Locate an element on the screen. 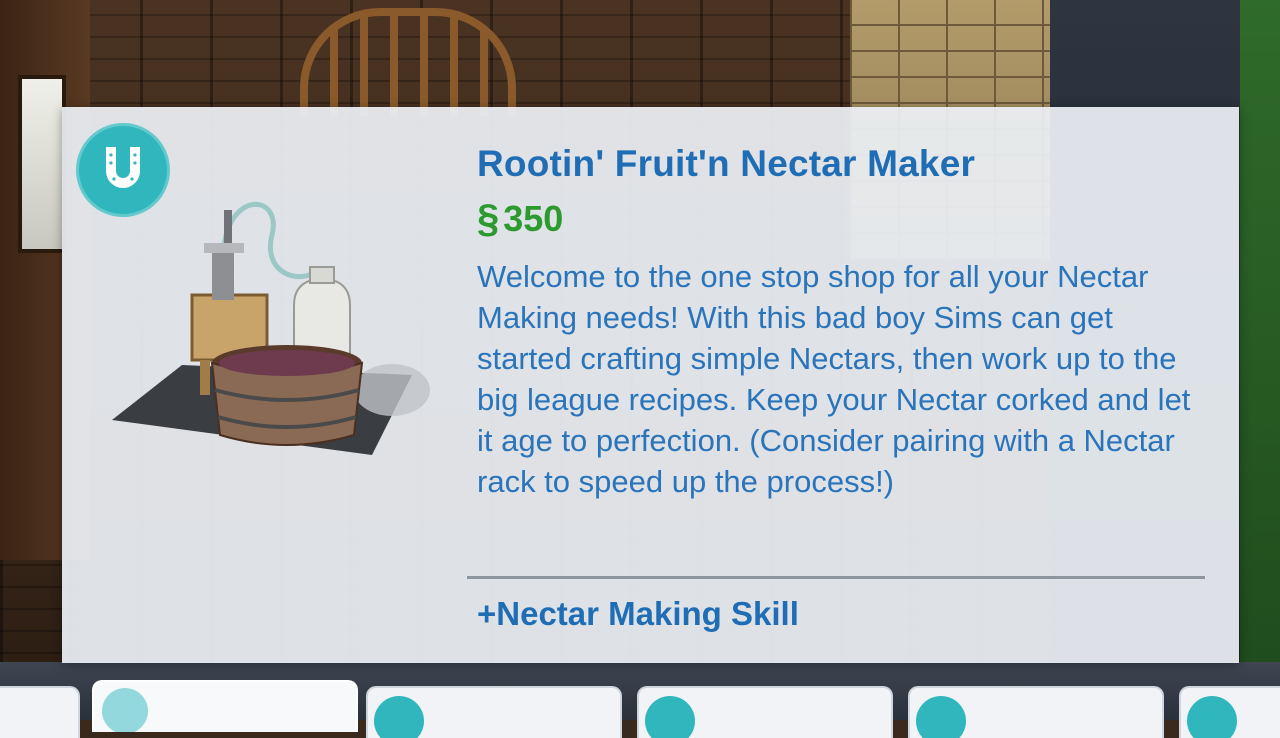  item-price: § 350 is located at coordinates (520, 219).